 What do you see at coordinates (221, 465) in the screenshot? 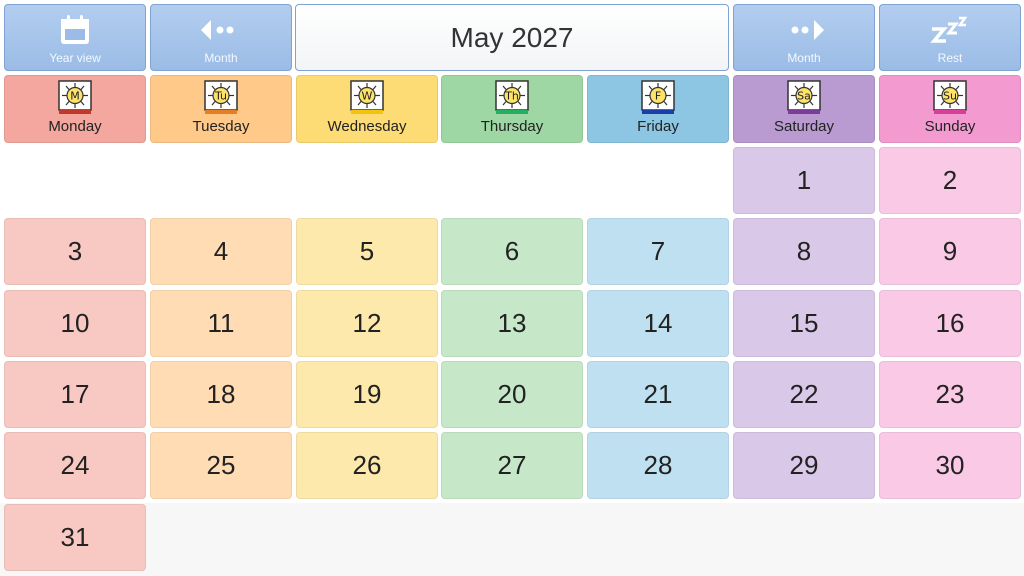
I see `date-cell: 25` at bounding box center [221, 465].